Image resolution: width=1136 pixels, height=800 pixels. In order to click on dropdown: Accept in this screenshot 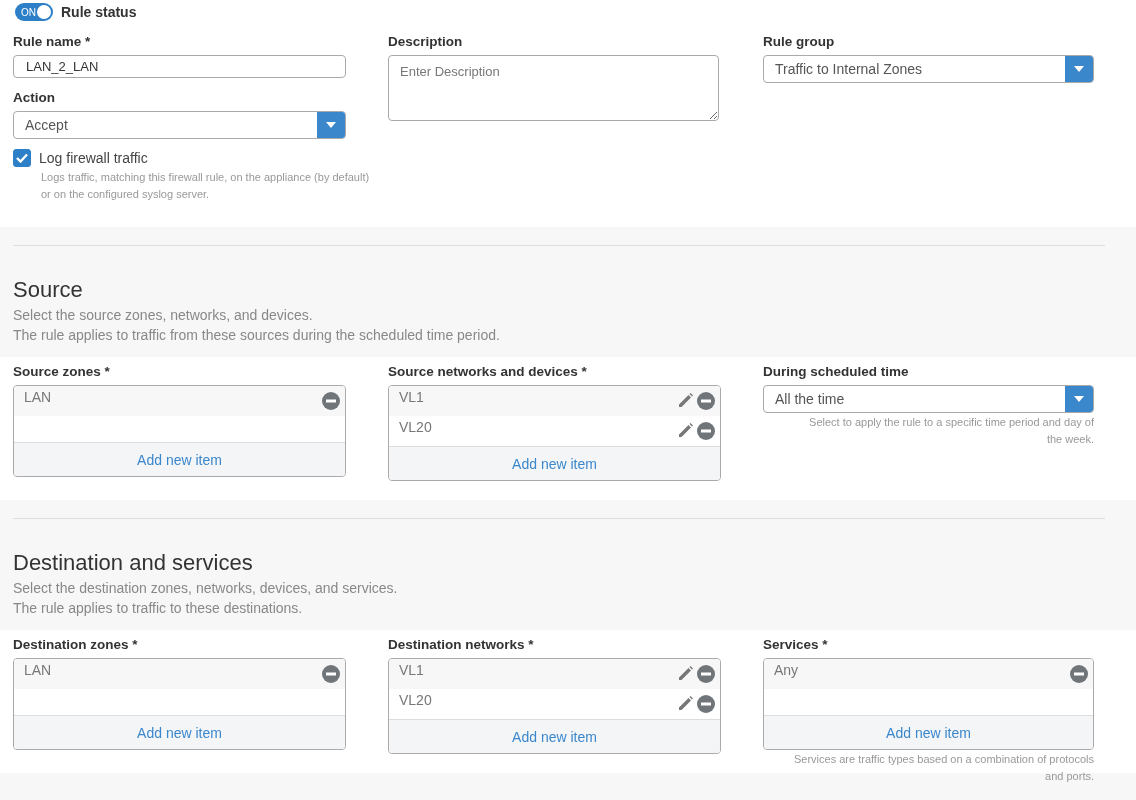, I will do `click(179, 125)`.